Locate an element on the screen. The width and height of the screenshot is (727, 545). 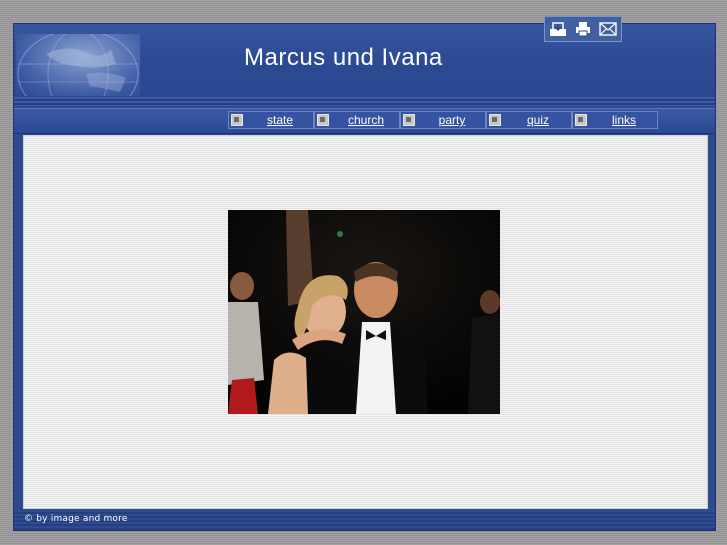
nav-bar: state church party quiz links is located at coordinates (364, 121).